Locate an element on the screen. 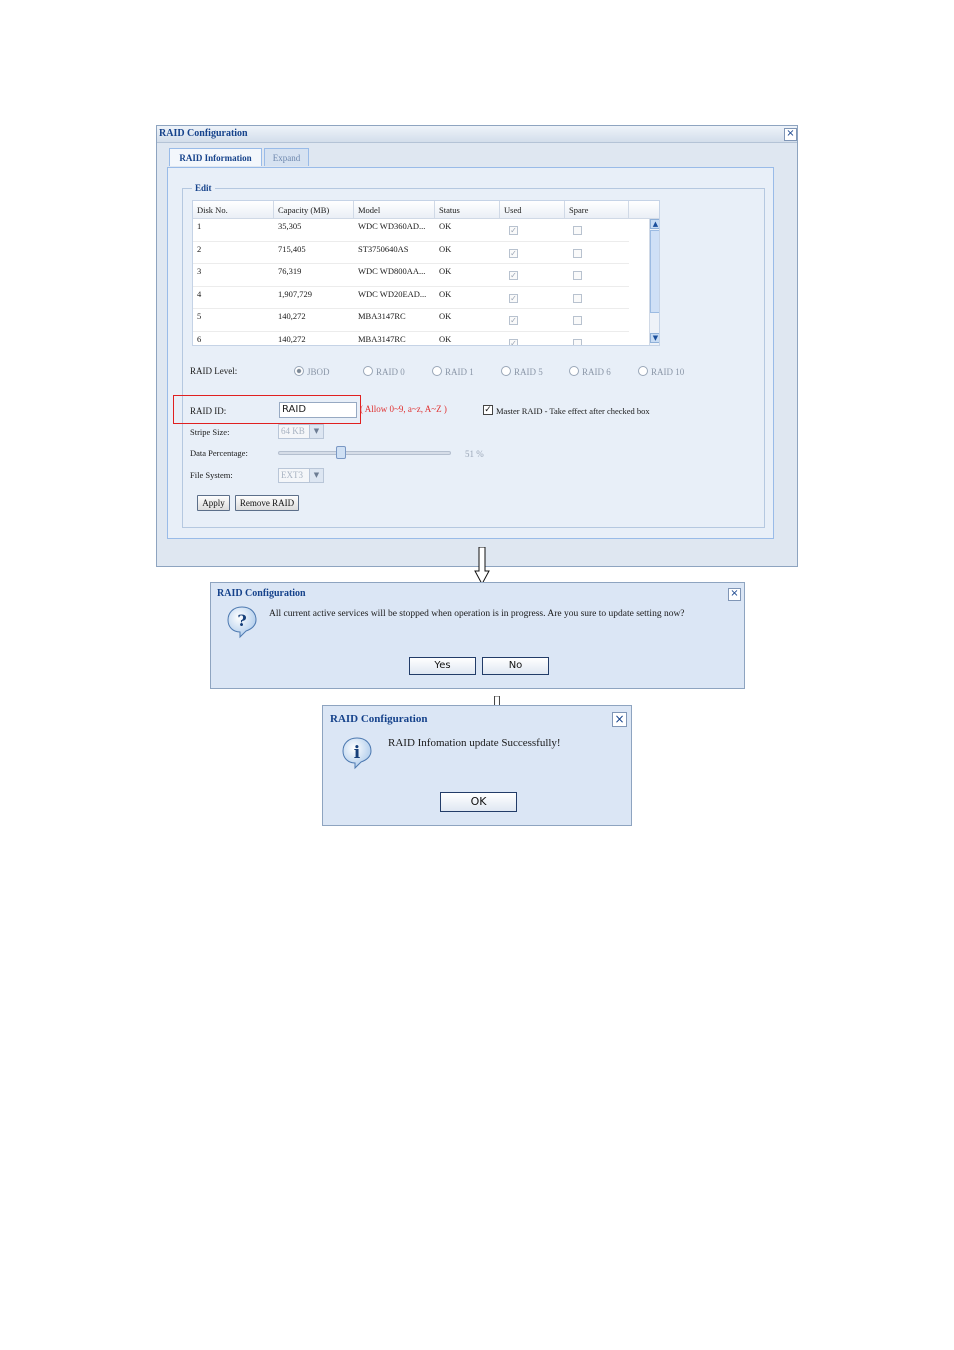 The width and height of the screenshot is (954, 1350). apply-button: Apply is located at coordinates (213, 503).